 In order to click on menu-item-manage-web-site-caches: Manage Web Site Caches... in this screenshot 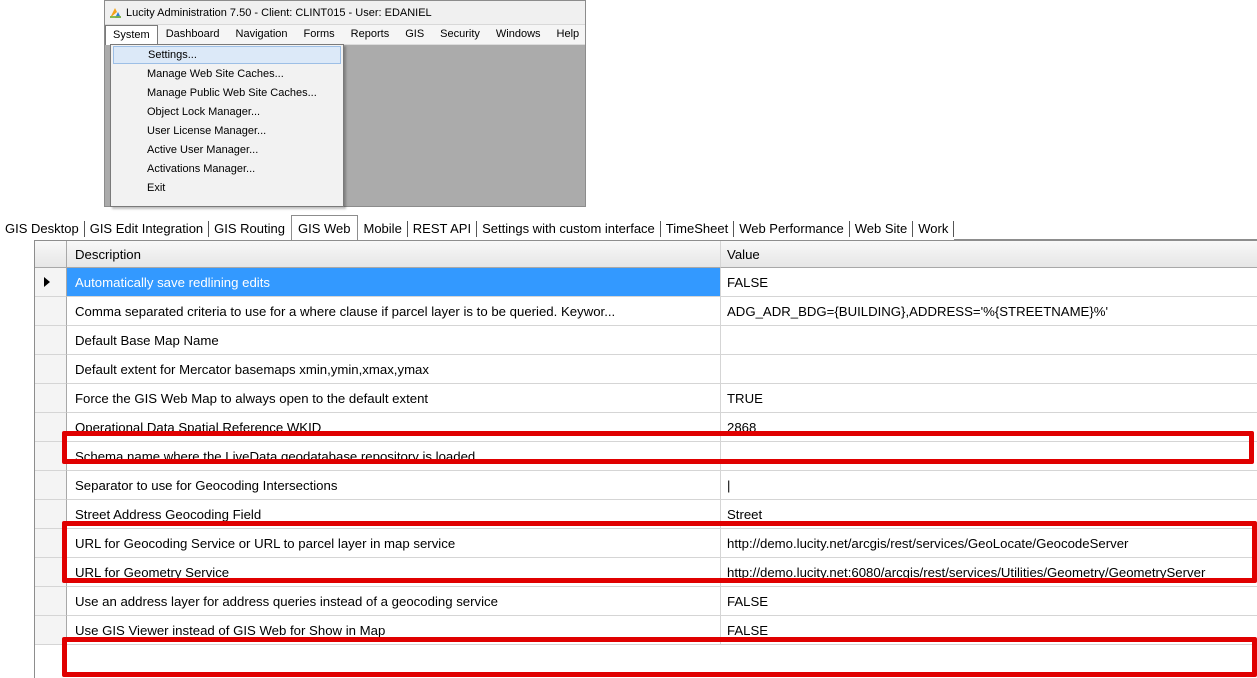, I will do `click(227, 74)`.